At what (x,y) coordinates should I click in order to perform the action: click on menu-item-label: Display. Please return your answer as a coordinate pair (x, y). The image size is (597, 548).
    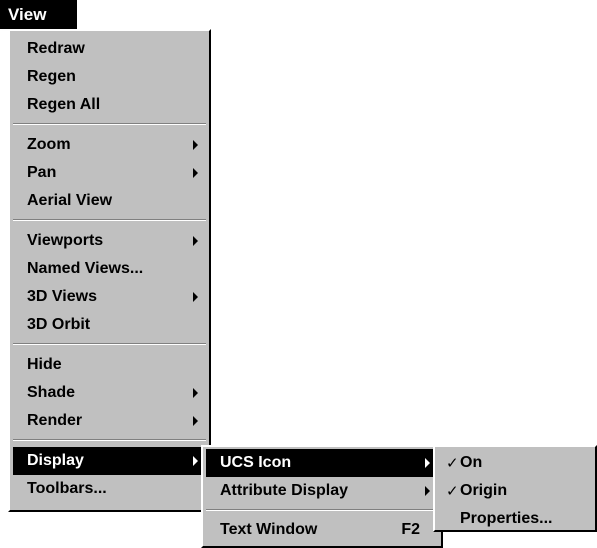
    Looking at the image, I should click on (55, 460).